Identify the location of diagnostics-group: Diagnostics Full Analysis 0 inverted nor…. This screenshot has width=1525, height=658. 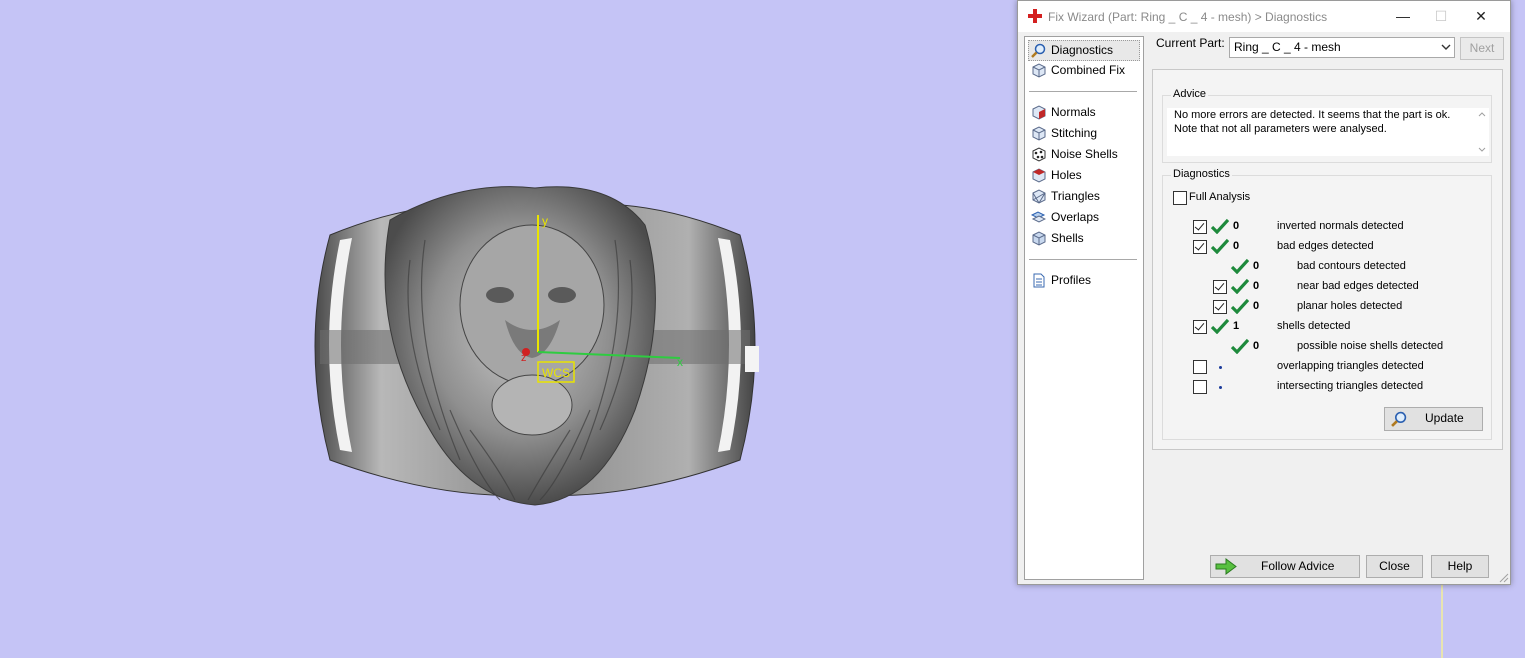
(1327, 304).